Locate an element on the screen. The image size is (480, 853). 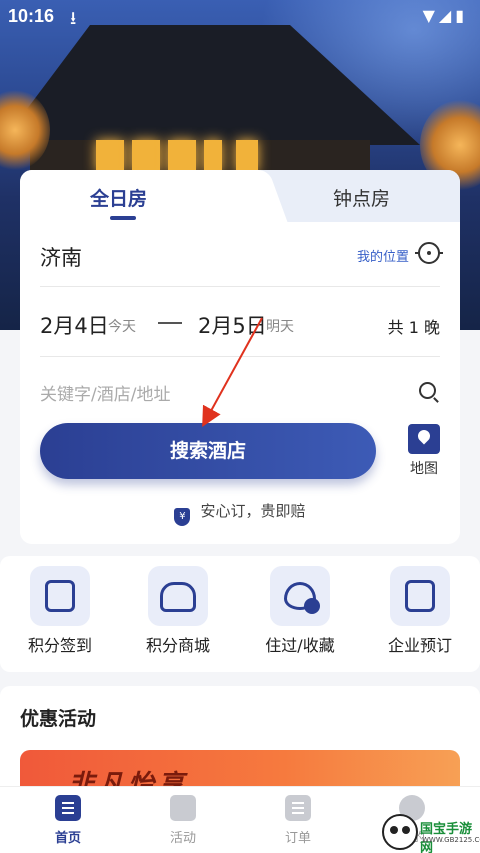
site-watermark: 国宝手游网 WWW.GB2125.COM is located at coordinates (431, 833).